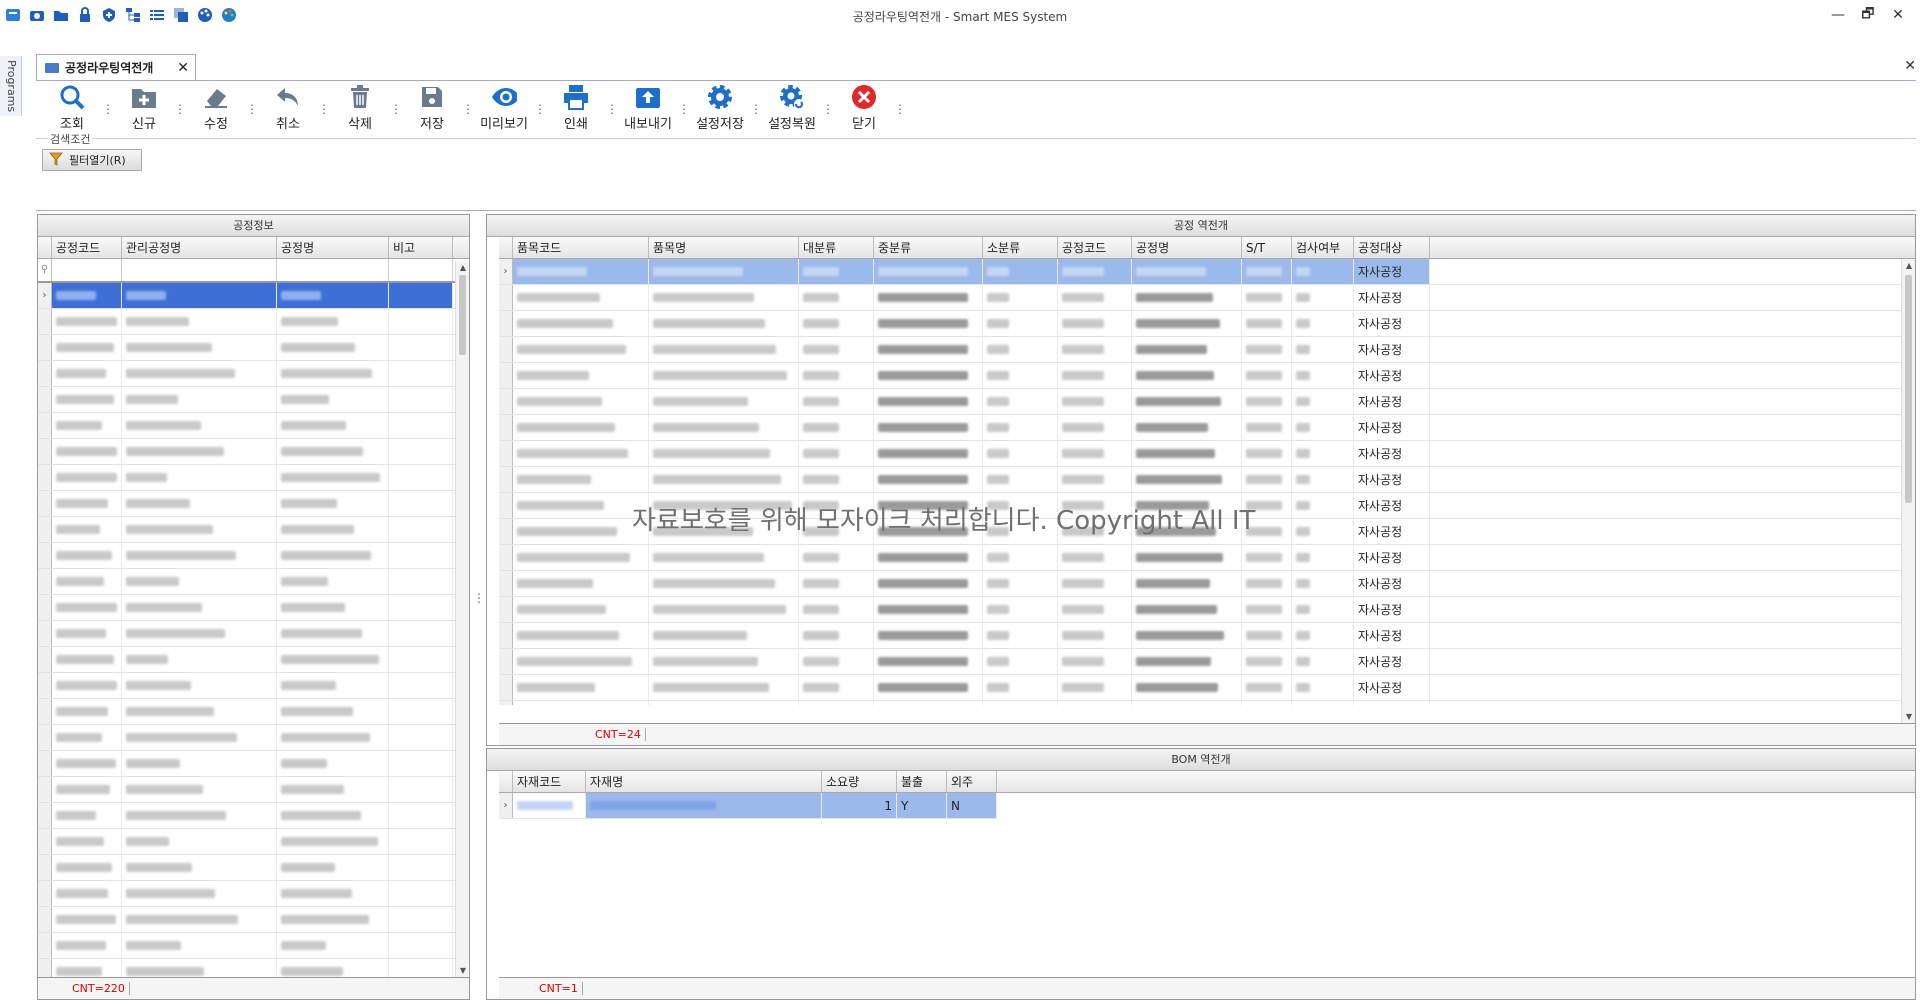 The height and width of the screenshot is (1004, 1920). What do you see at coordinates (576, 109) in the screenshot?
I see `print-button: 인쇄` at bounding box center [576, 109].